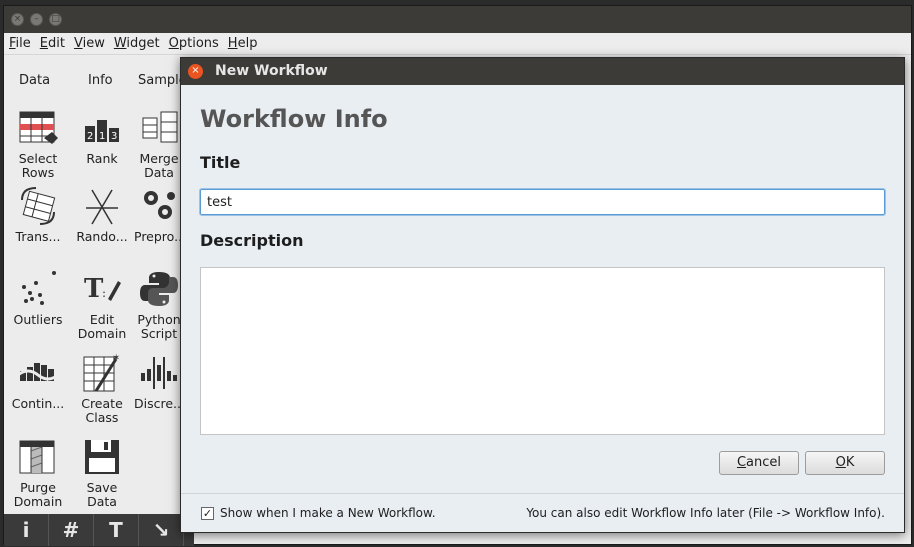  Describe the element at coordinates (159, 128) in the screenshot. I see `merge-data-icon` at that location.